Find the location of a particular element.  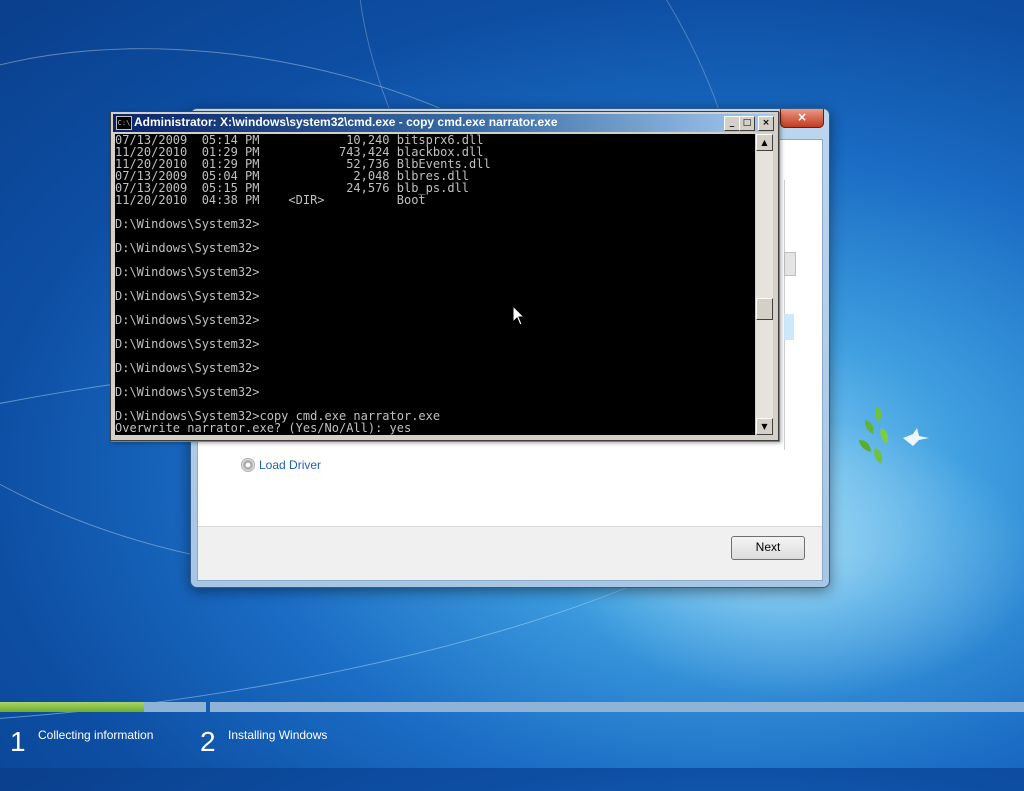

bird-icon is located at coordinates (894, 435).